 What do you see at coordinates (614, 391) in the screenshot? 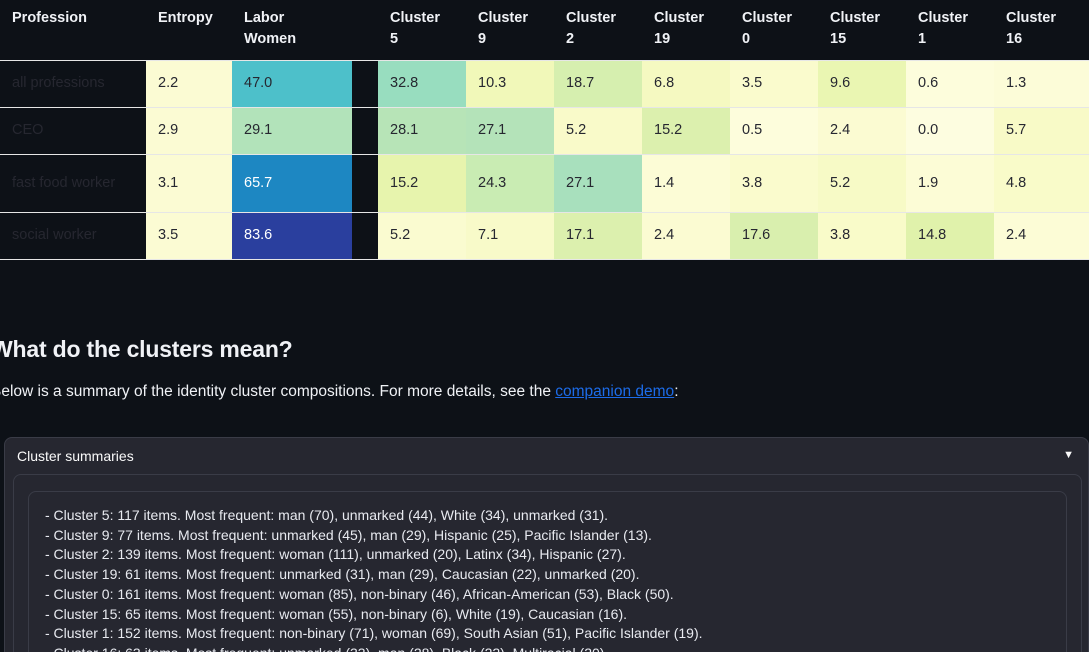
I see `companion-demo-link: companion demo` at bounding box center [614, 391].